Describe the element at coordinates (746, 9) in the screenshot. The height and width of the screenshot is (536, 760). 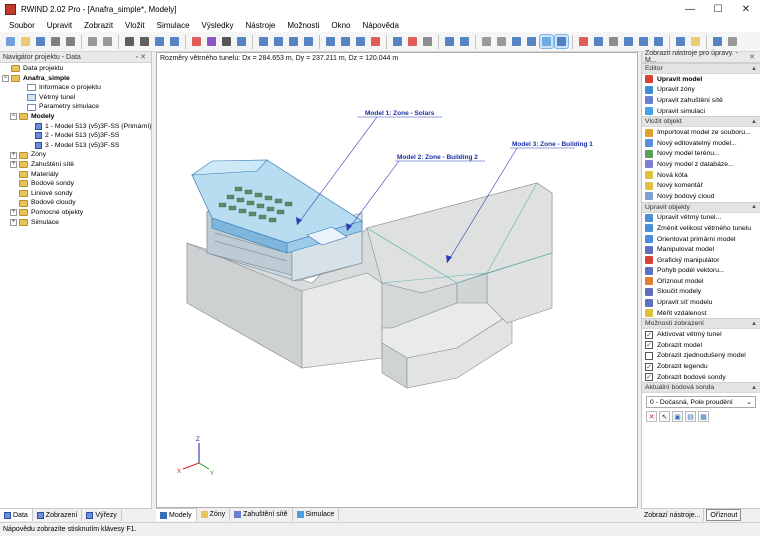
I see `close-button: ✕` at that location.